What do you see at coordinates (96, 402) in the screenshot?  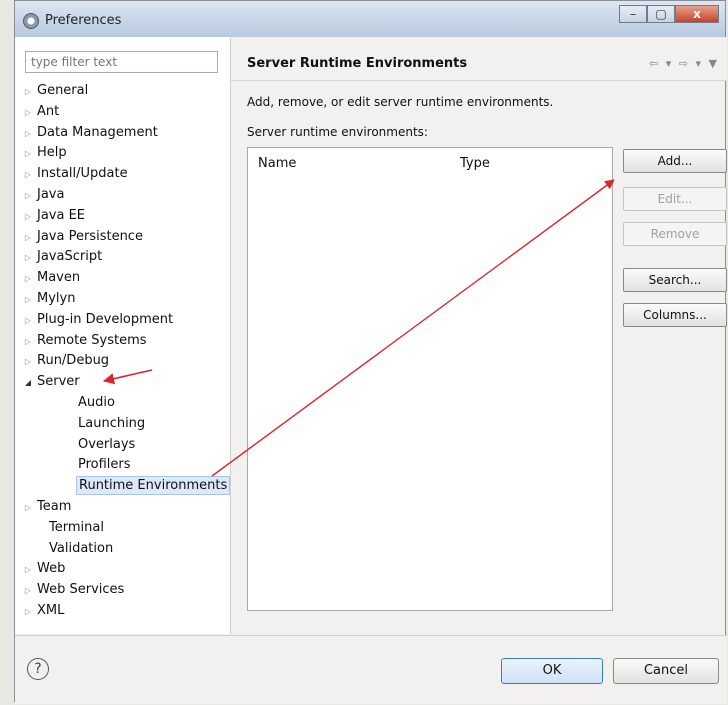 I see `tree-item-label: Audio` at bounding box center [96, 402].